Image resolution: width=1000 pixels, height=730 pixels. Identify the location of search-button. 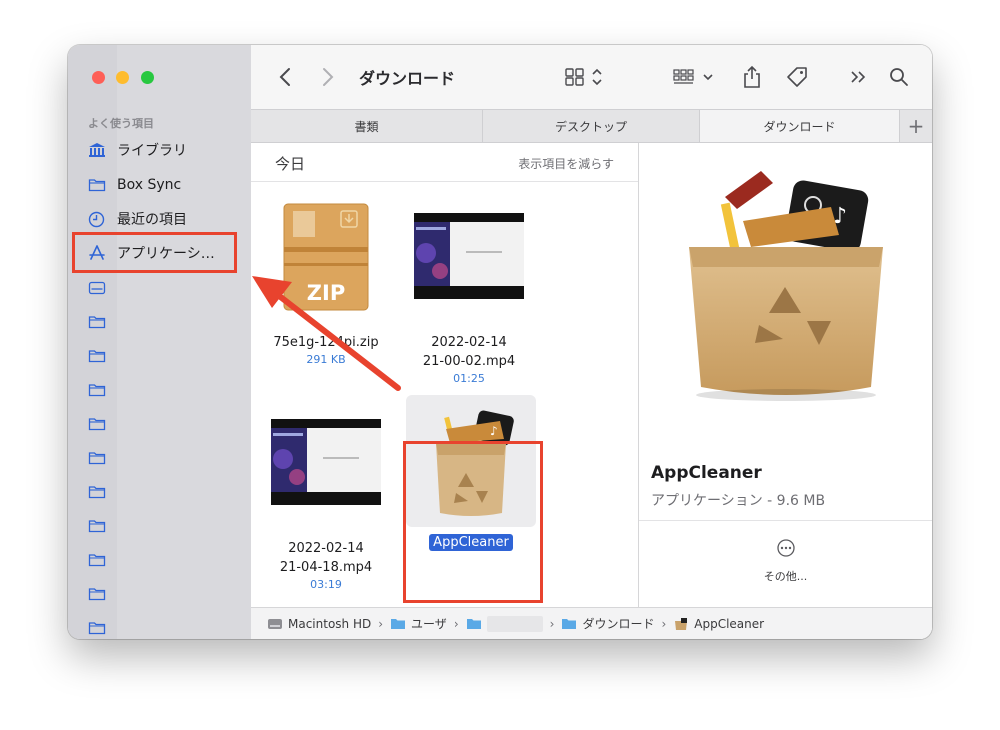
(899, 77).